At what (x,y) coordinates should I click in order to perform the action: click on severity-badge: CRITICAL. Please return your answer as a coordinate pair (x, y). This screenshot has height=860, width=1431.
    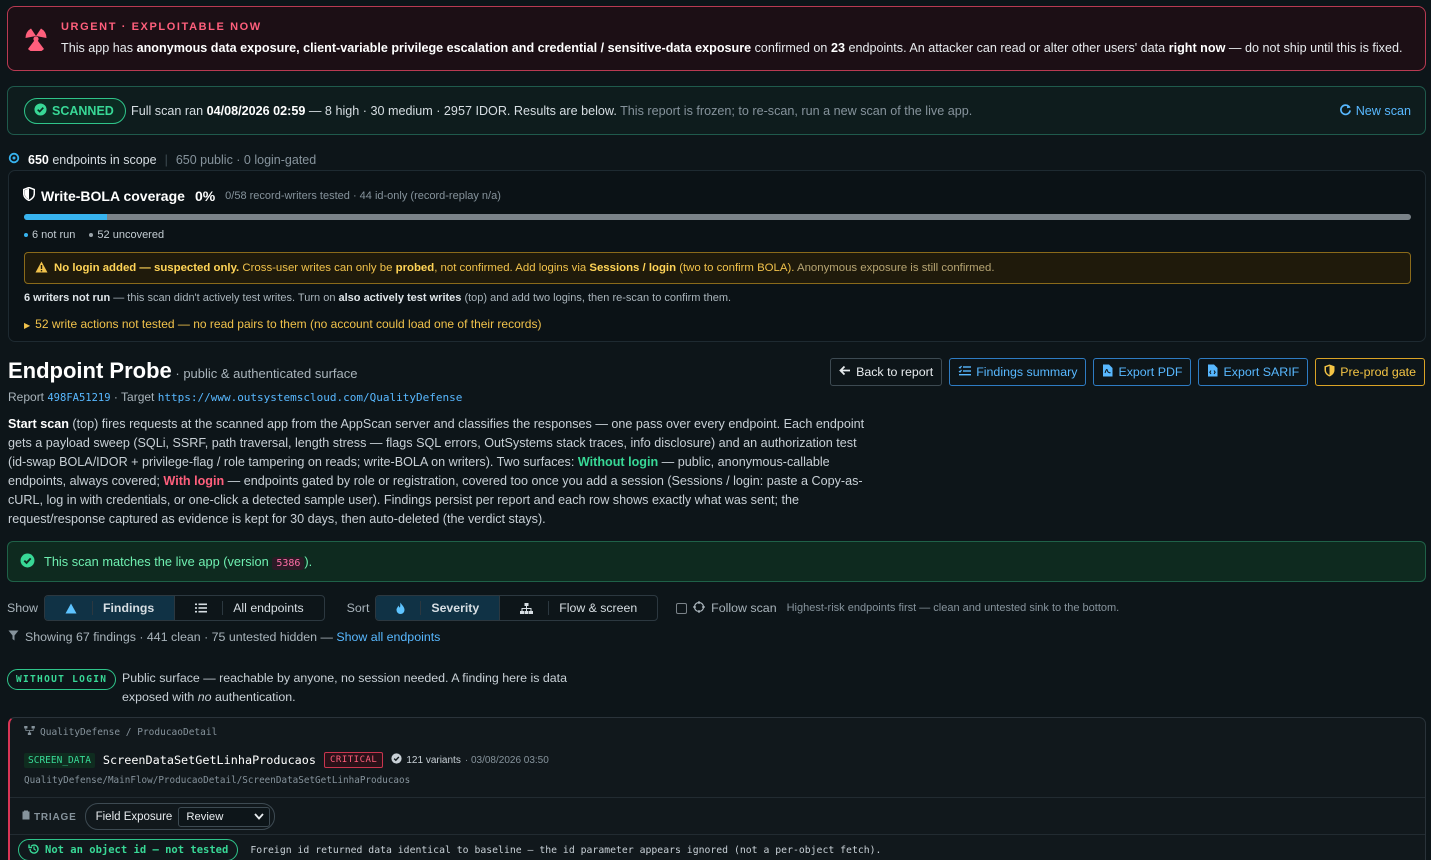
    Looking at the image, I should click on (354, 760).